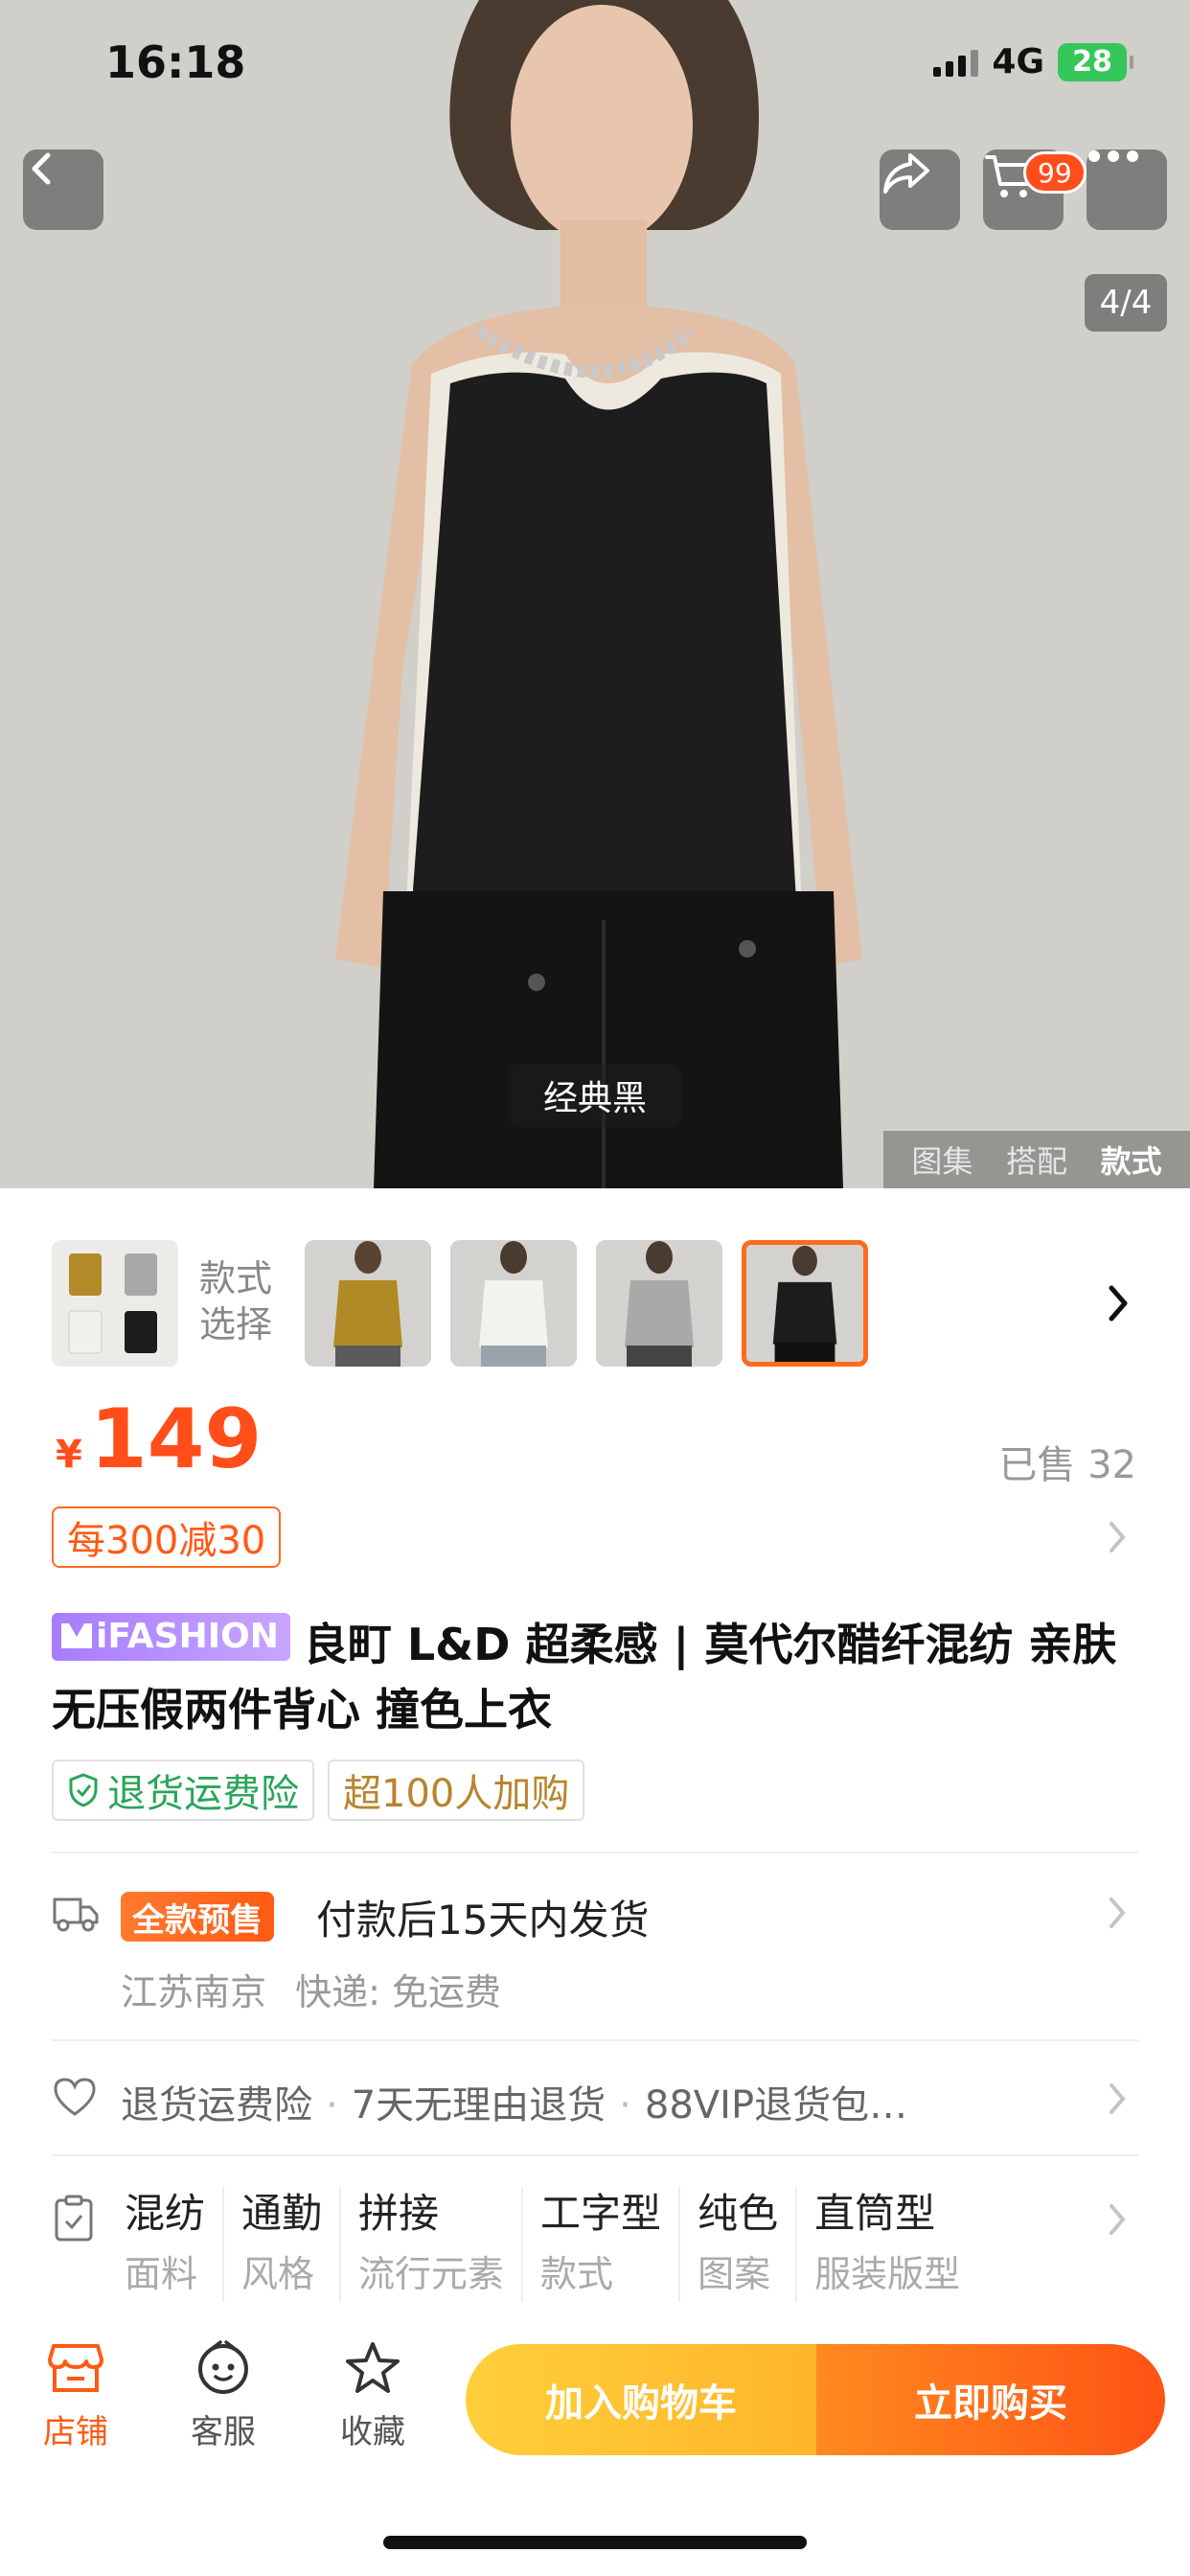 The image size is (1190, 2576). What do you see at coordinates (76, 2396) in the screenshot?
I see `store-button: 店铺` at bounding box center [76, 2396].